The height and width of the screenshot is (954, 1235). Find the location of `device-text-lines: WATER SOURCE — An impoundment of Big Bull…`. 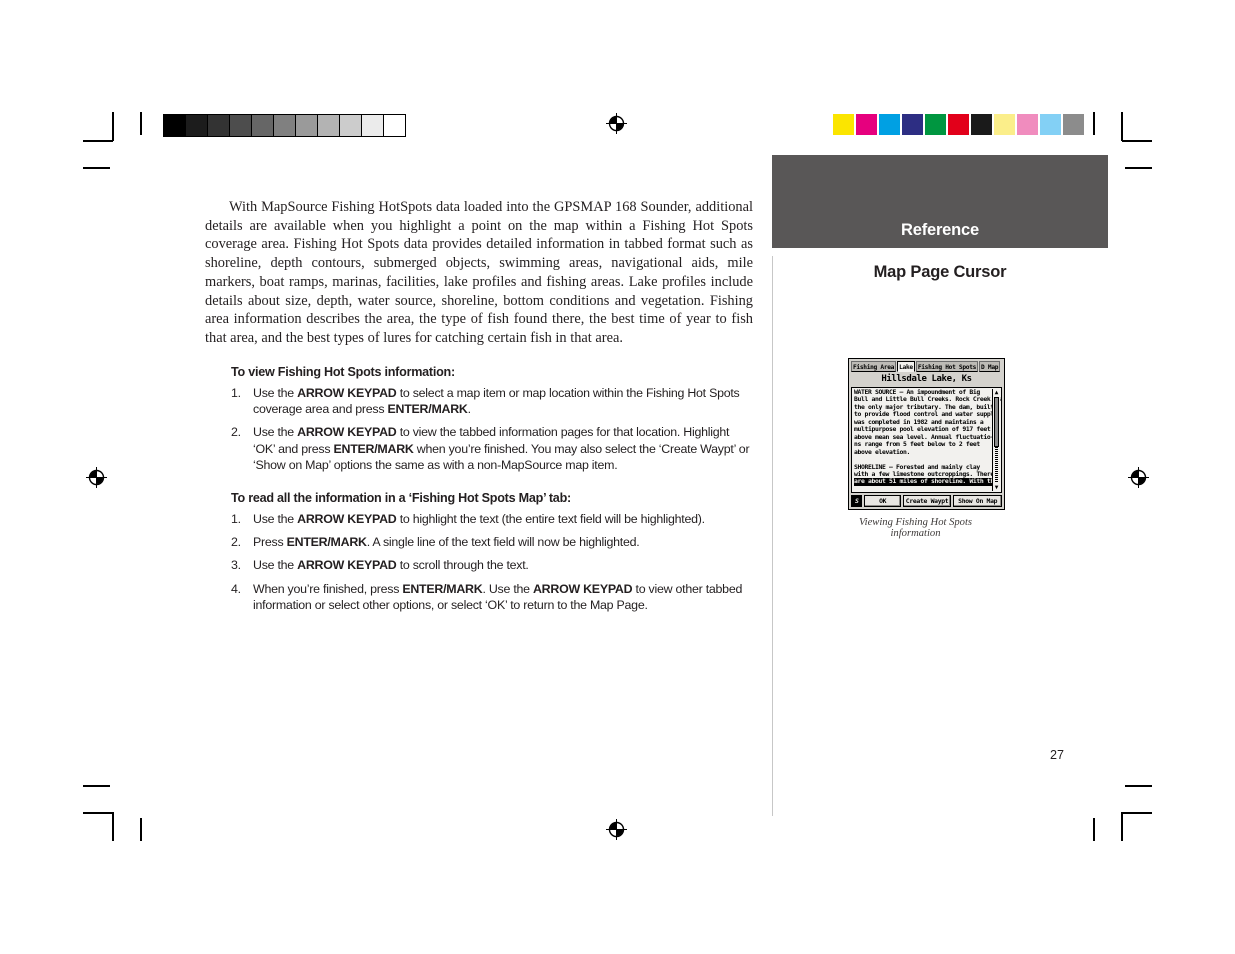

device-text-lines: WATER SOURCE — An impoundment of Big Bull… is located at coordinates (927, 437).